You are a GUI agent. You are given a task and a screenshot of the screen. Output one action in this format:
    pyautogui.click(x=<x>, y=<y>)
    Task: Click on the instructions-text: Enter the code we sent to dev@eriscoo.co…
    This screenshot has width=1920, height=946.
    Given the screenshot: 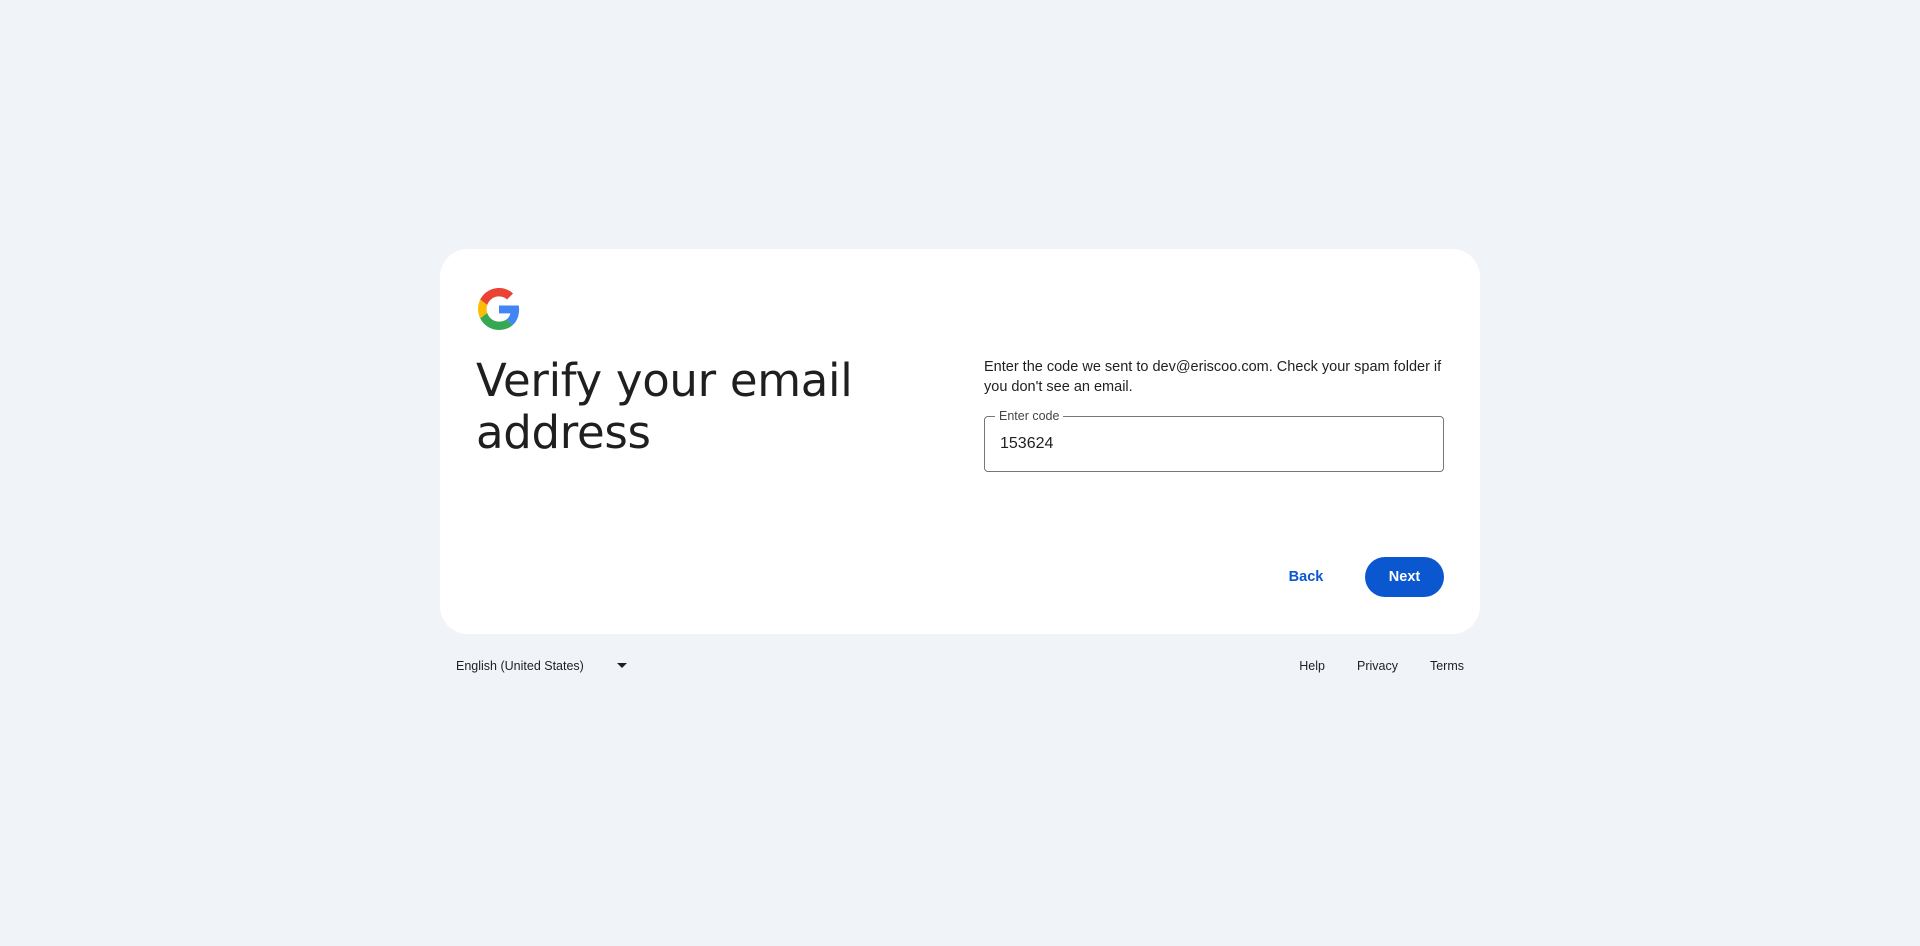 What is the action you would take?
    pyautogui.click(x=1213, y=377)
    